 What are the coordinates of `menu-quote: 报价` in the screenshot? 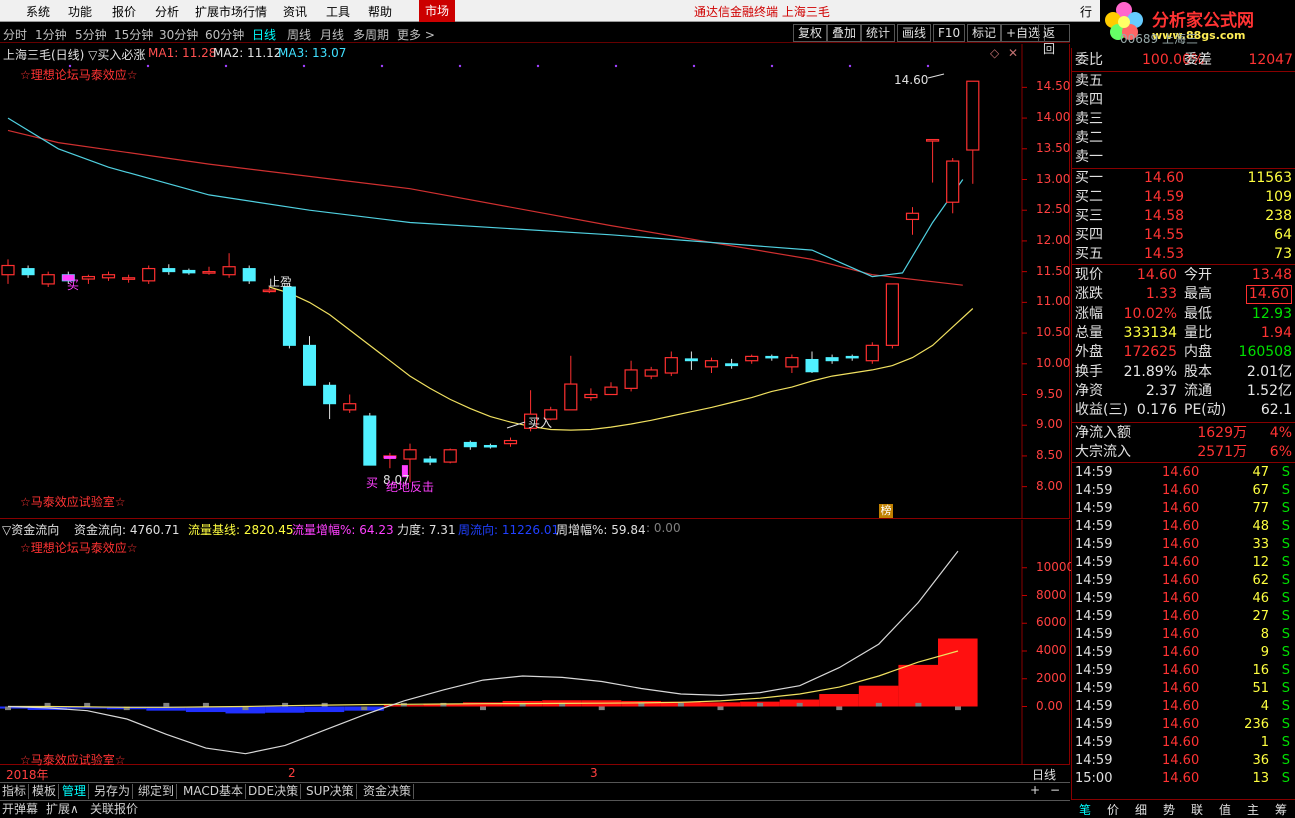 It's located at (124, 11).